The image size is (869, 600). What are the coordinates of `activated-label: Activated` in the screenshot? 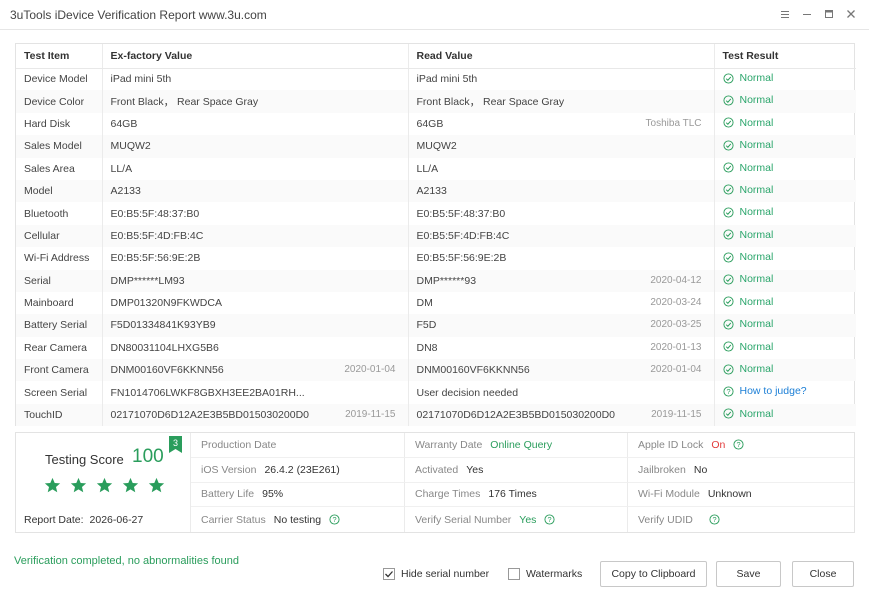 It's located at (437, 469).